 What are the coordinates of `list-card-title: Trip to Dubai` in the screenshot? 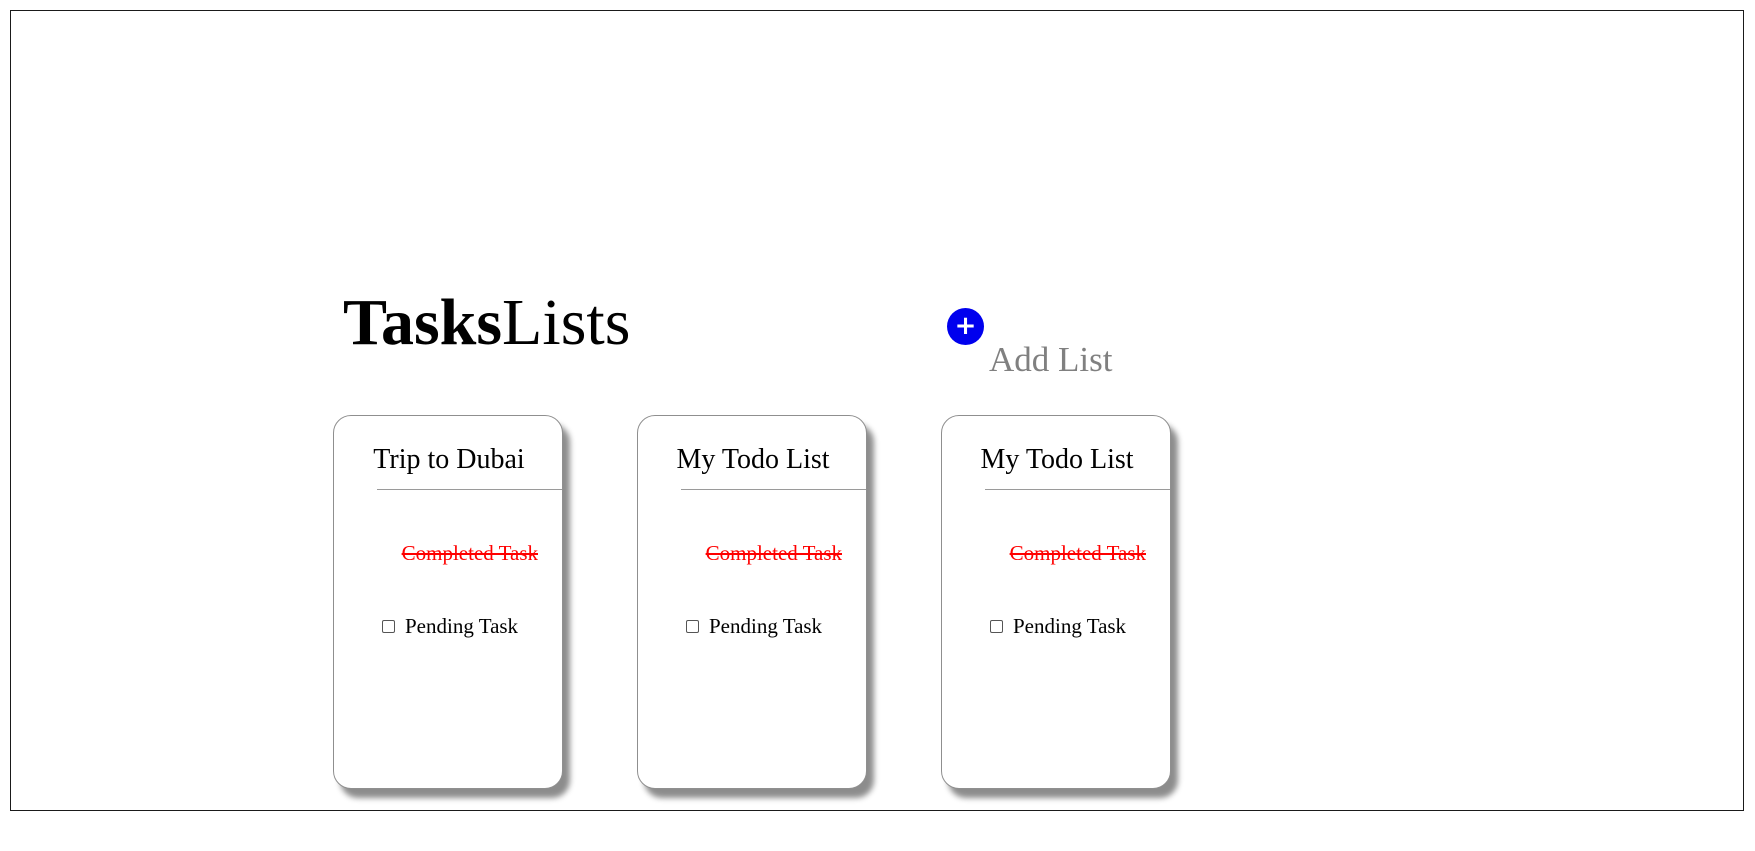 It's located at (449, 459).